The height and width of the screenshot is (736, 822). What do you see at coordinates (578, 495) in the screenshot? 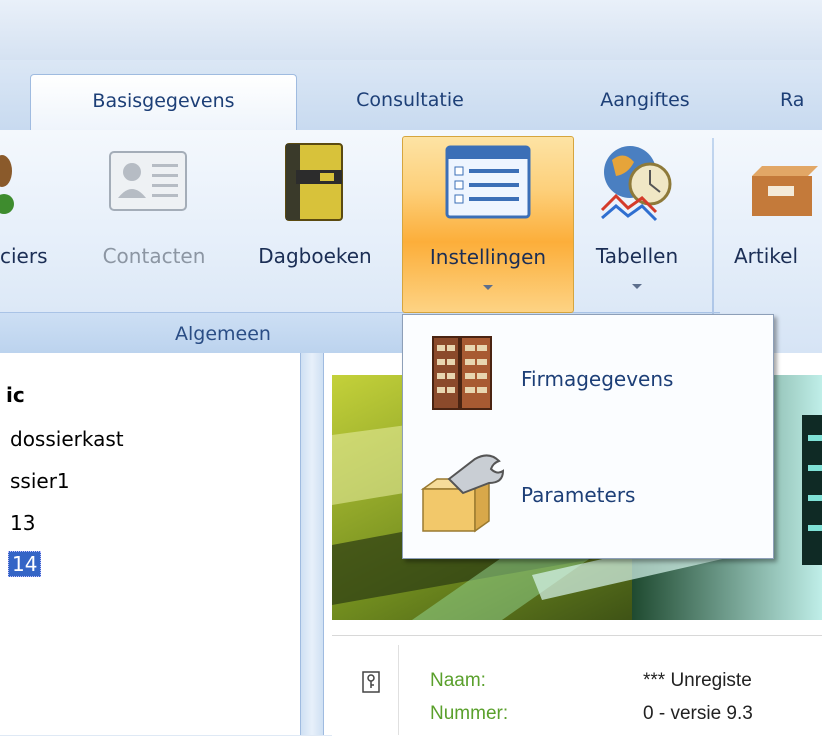
I see `parameters-label: Parameters` at bounding box center [578, 495].